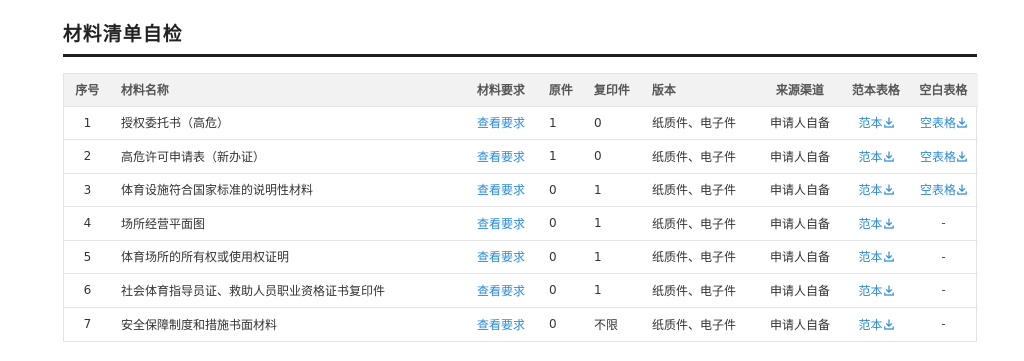  Describe the element at coordinates (87, 122) in the screenshot. I see `row-number: 1` at that location.